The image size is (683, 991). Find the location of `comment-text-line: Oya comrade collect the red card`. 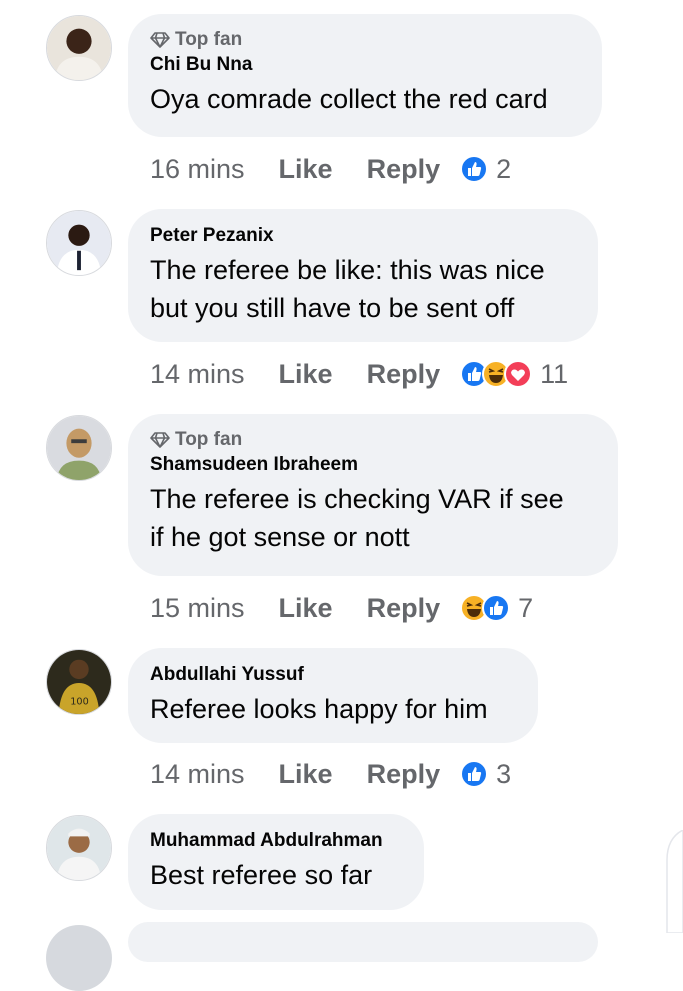

comment-text-line: Oya comrade collect the red card is located at coordinates (349, 99).